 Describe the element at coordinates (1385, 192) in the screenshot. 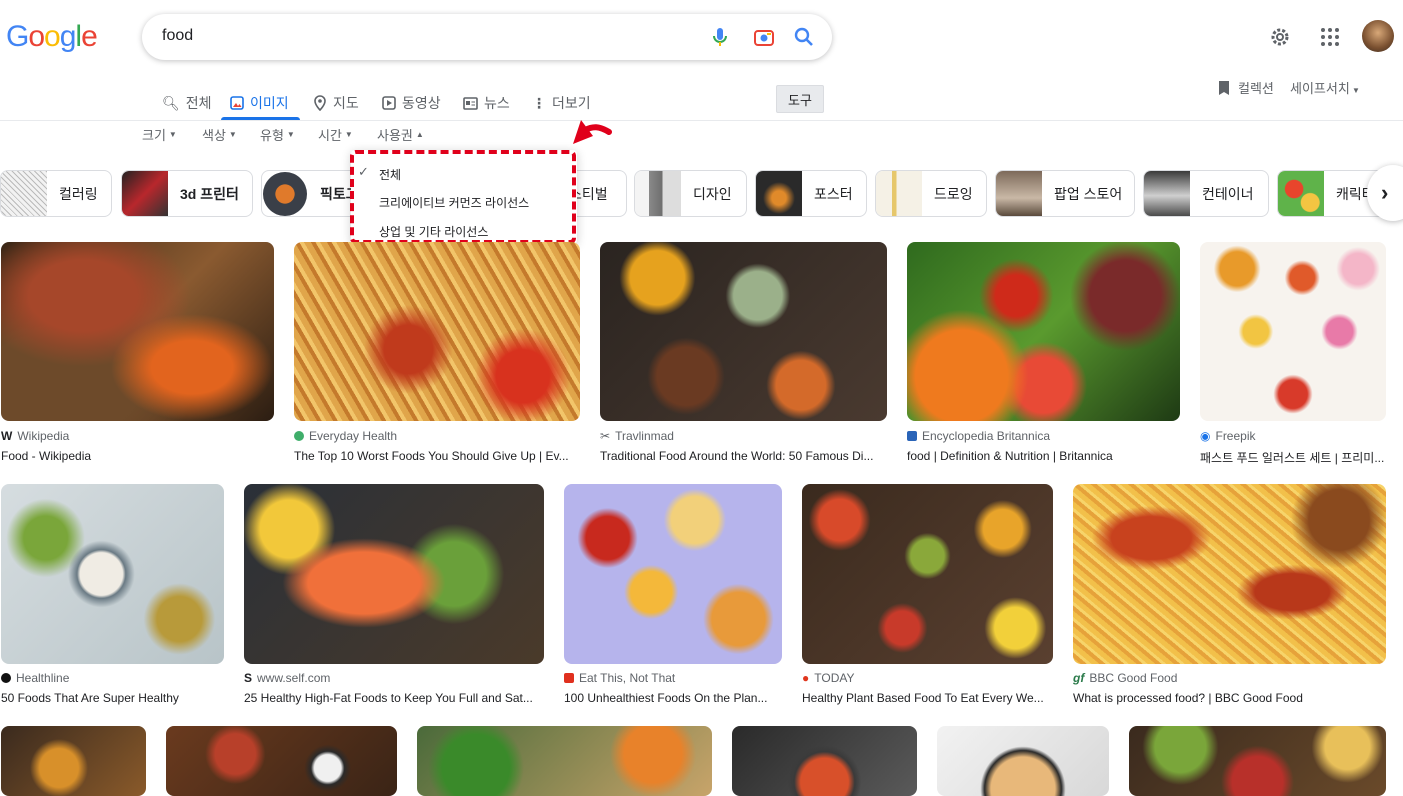

I see `chevron-right-icon: ›` at that location.